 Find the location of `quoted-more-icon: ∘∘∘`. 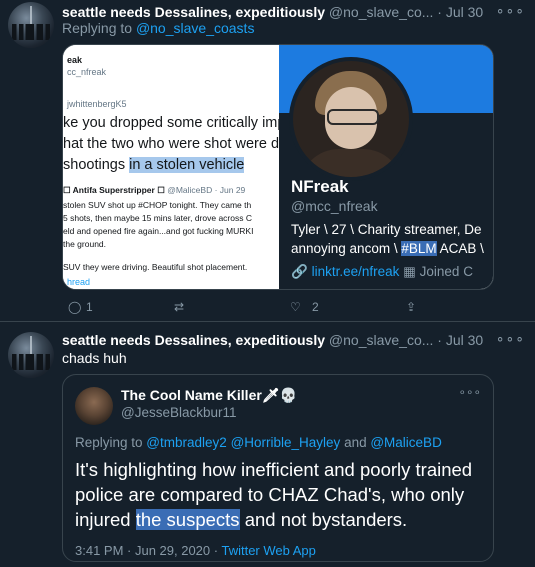

quoted-more-icon: ∘∘∘ is located at coordinates (469, 392).